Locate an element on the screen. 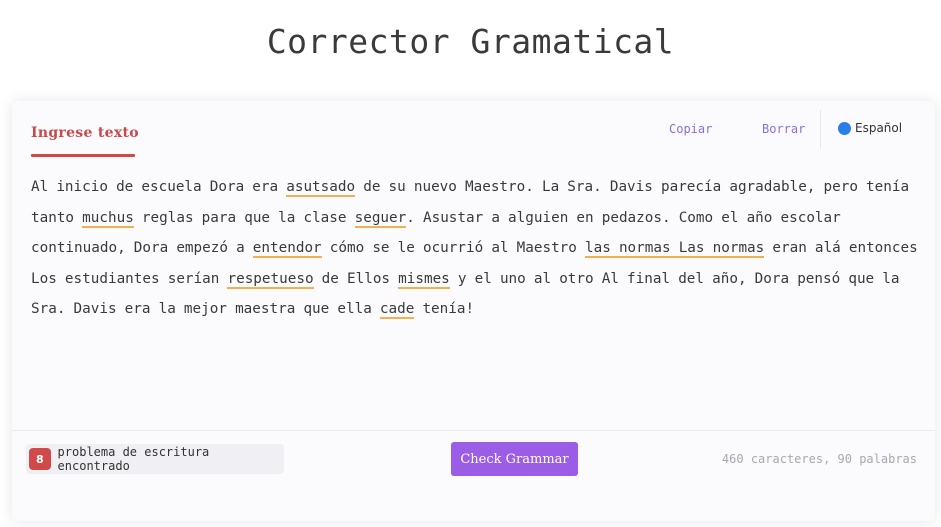  issues-summary: 8 problema de escritura encontrado is located at coordinates (155, 459).